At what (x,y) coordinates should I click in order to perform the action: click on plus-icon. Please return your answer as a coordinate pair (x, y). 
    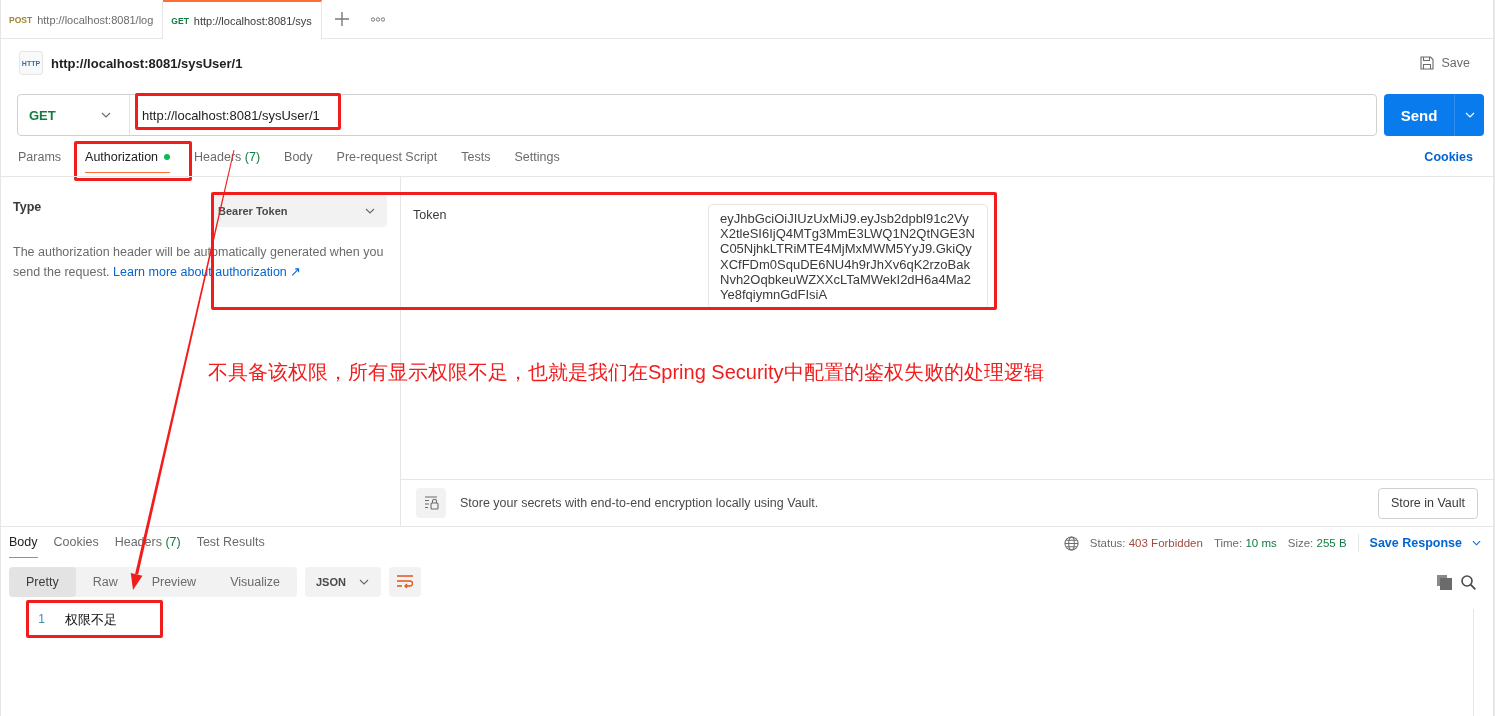
    Looking at the image, I should click on (341, 19).